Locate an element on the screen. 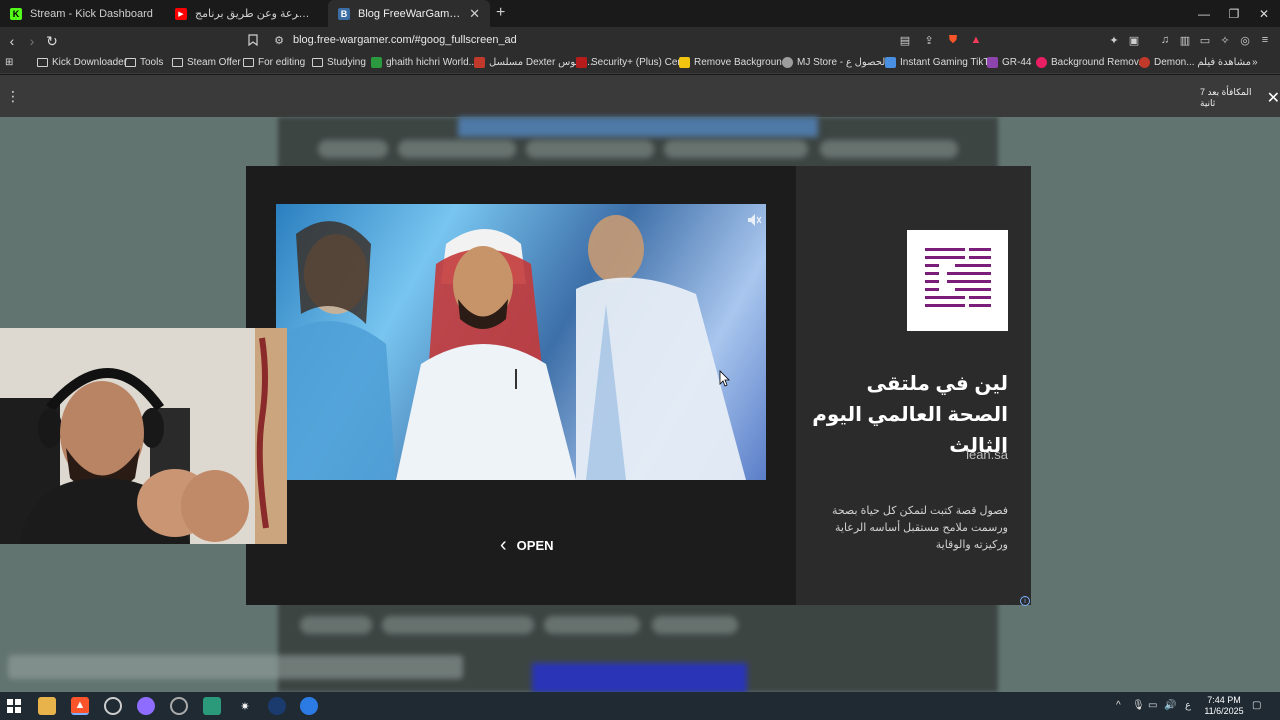 This screenshot has width=1280, height=720. tab-kick-dashboard: K Stream - Kick Dashboard is located at coordinates (82, 13).